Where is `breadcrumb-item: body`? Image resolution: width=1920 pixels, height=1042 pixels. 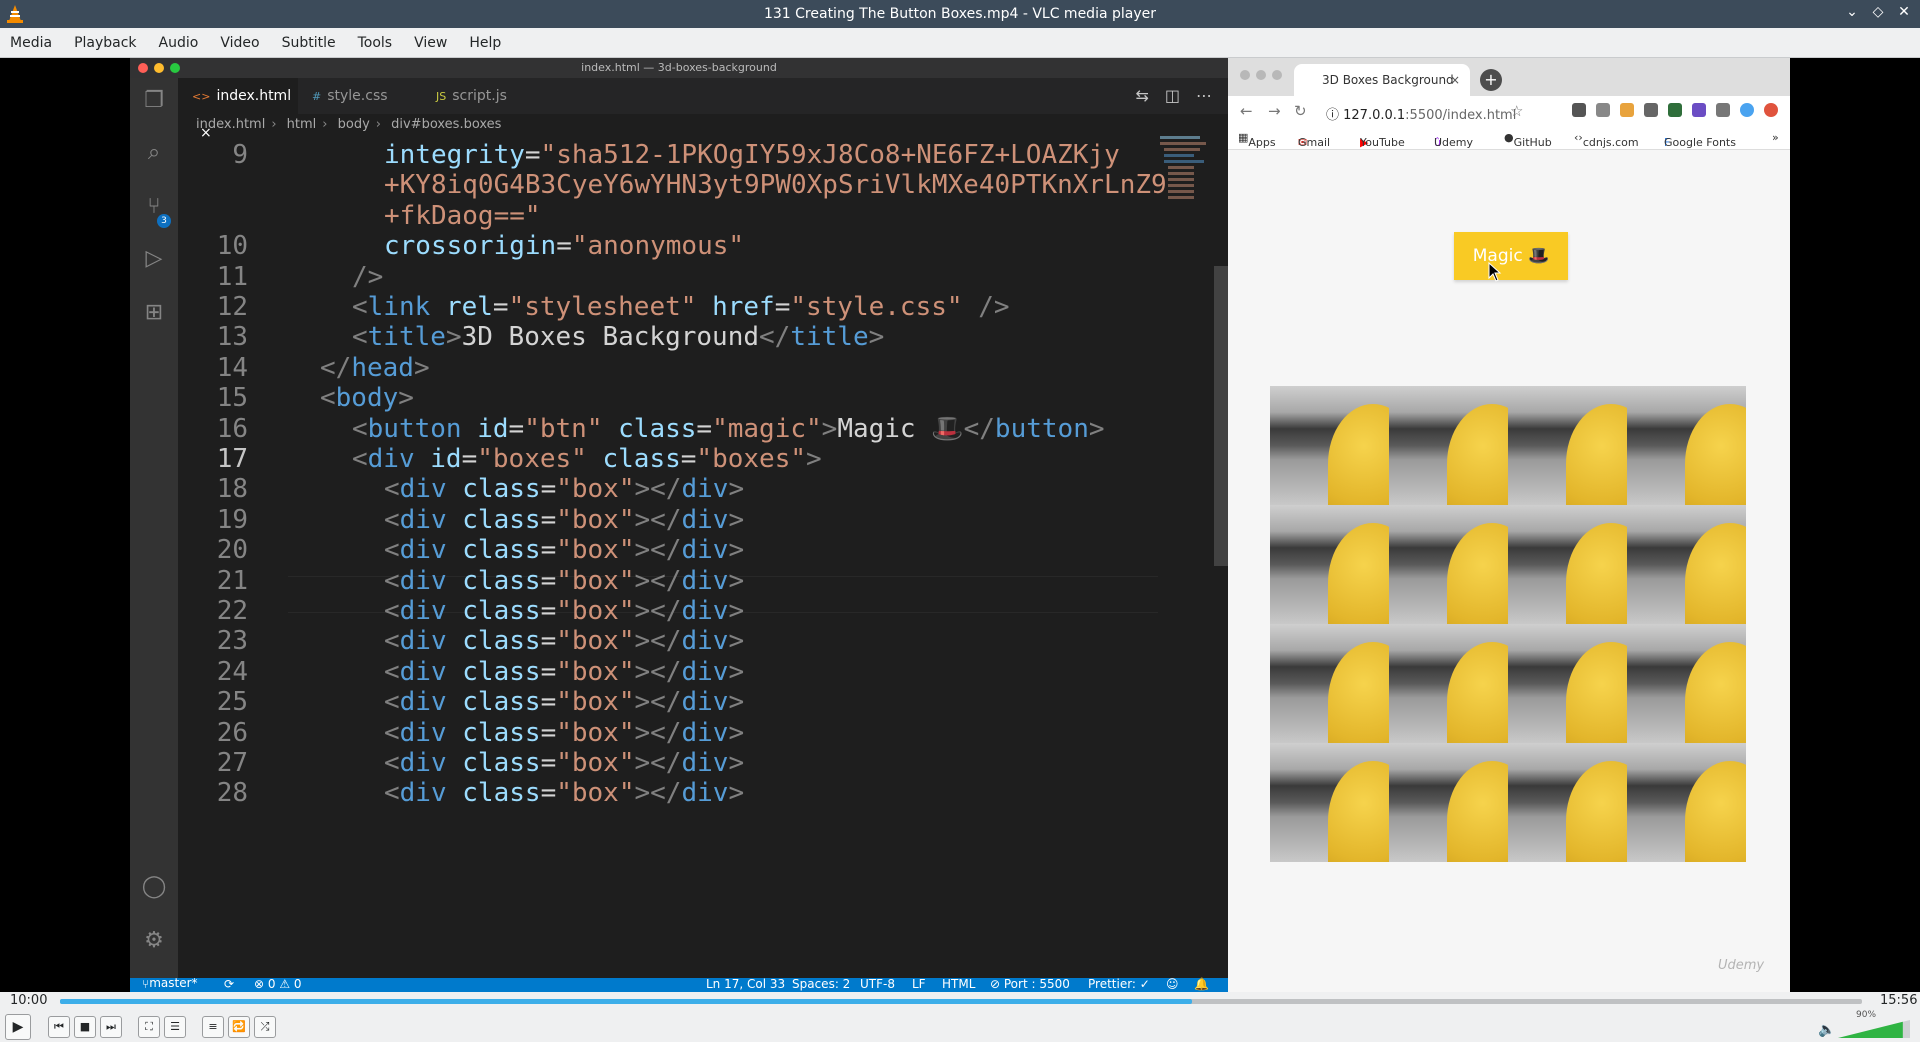
breadcrumb-item: body is located at coordinates (353, 124).